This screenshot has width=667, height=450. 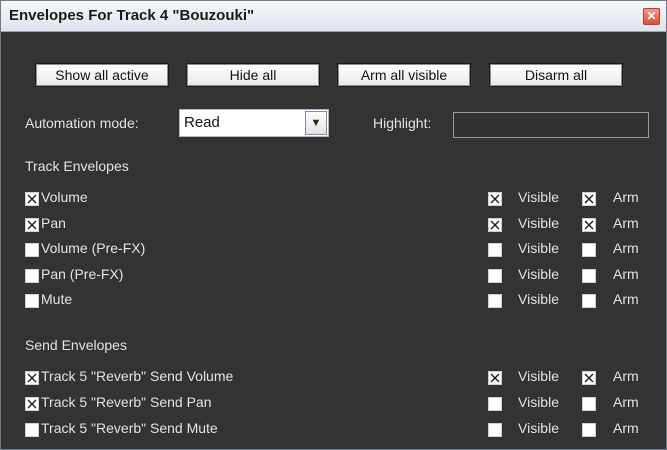 What do you see at coordinates (102, 75) in the screenshot?
I see `show-all-active-button: Show all active` at bounding box center [102, 75].